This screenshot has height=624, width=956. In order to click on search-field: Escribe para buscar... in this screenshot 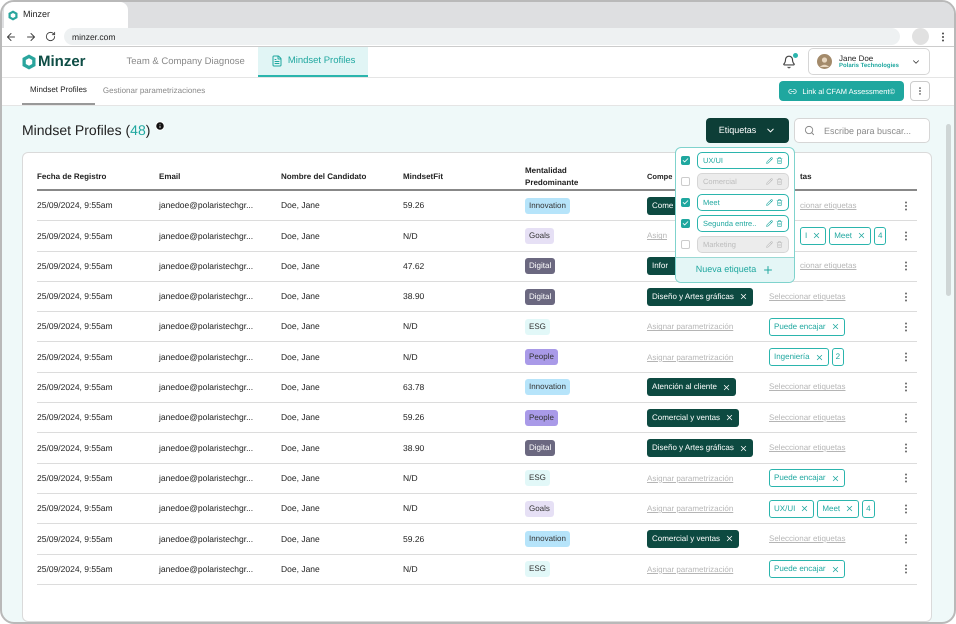, I will do `click(862, 131)`.